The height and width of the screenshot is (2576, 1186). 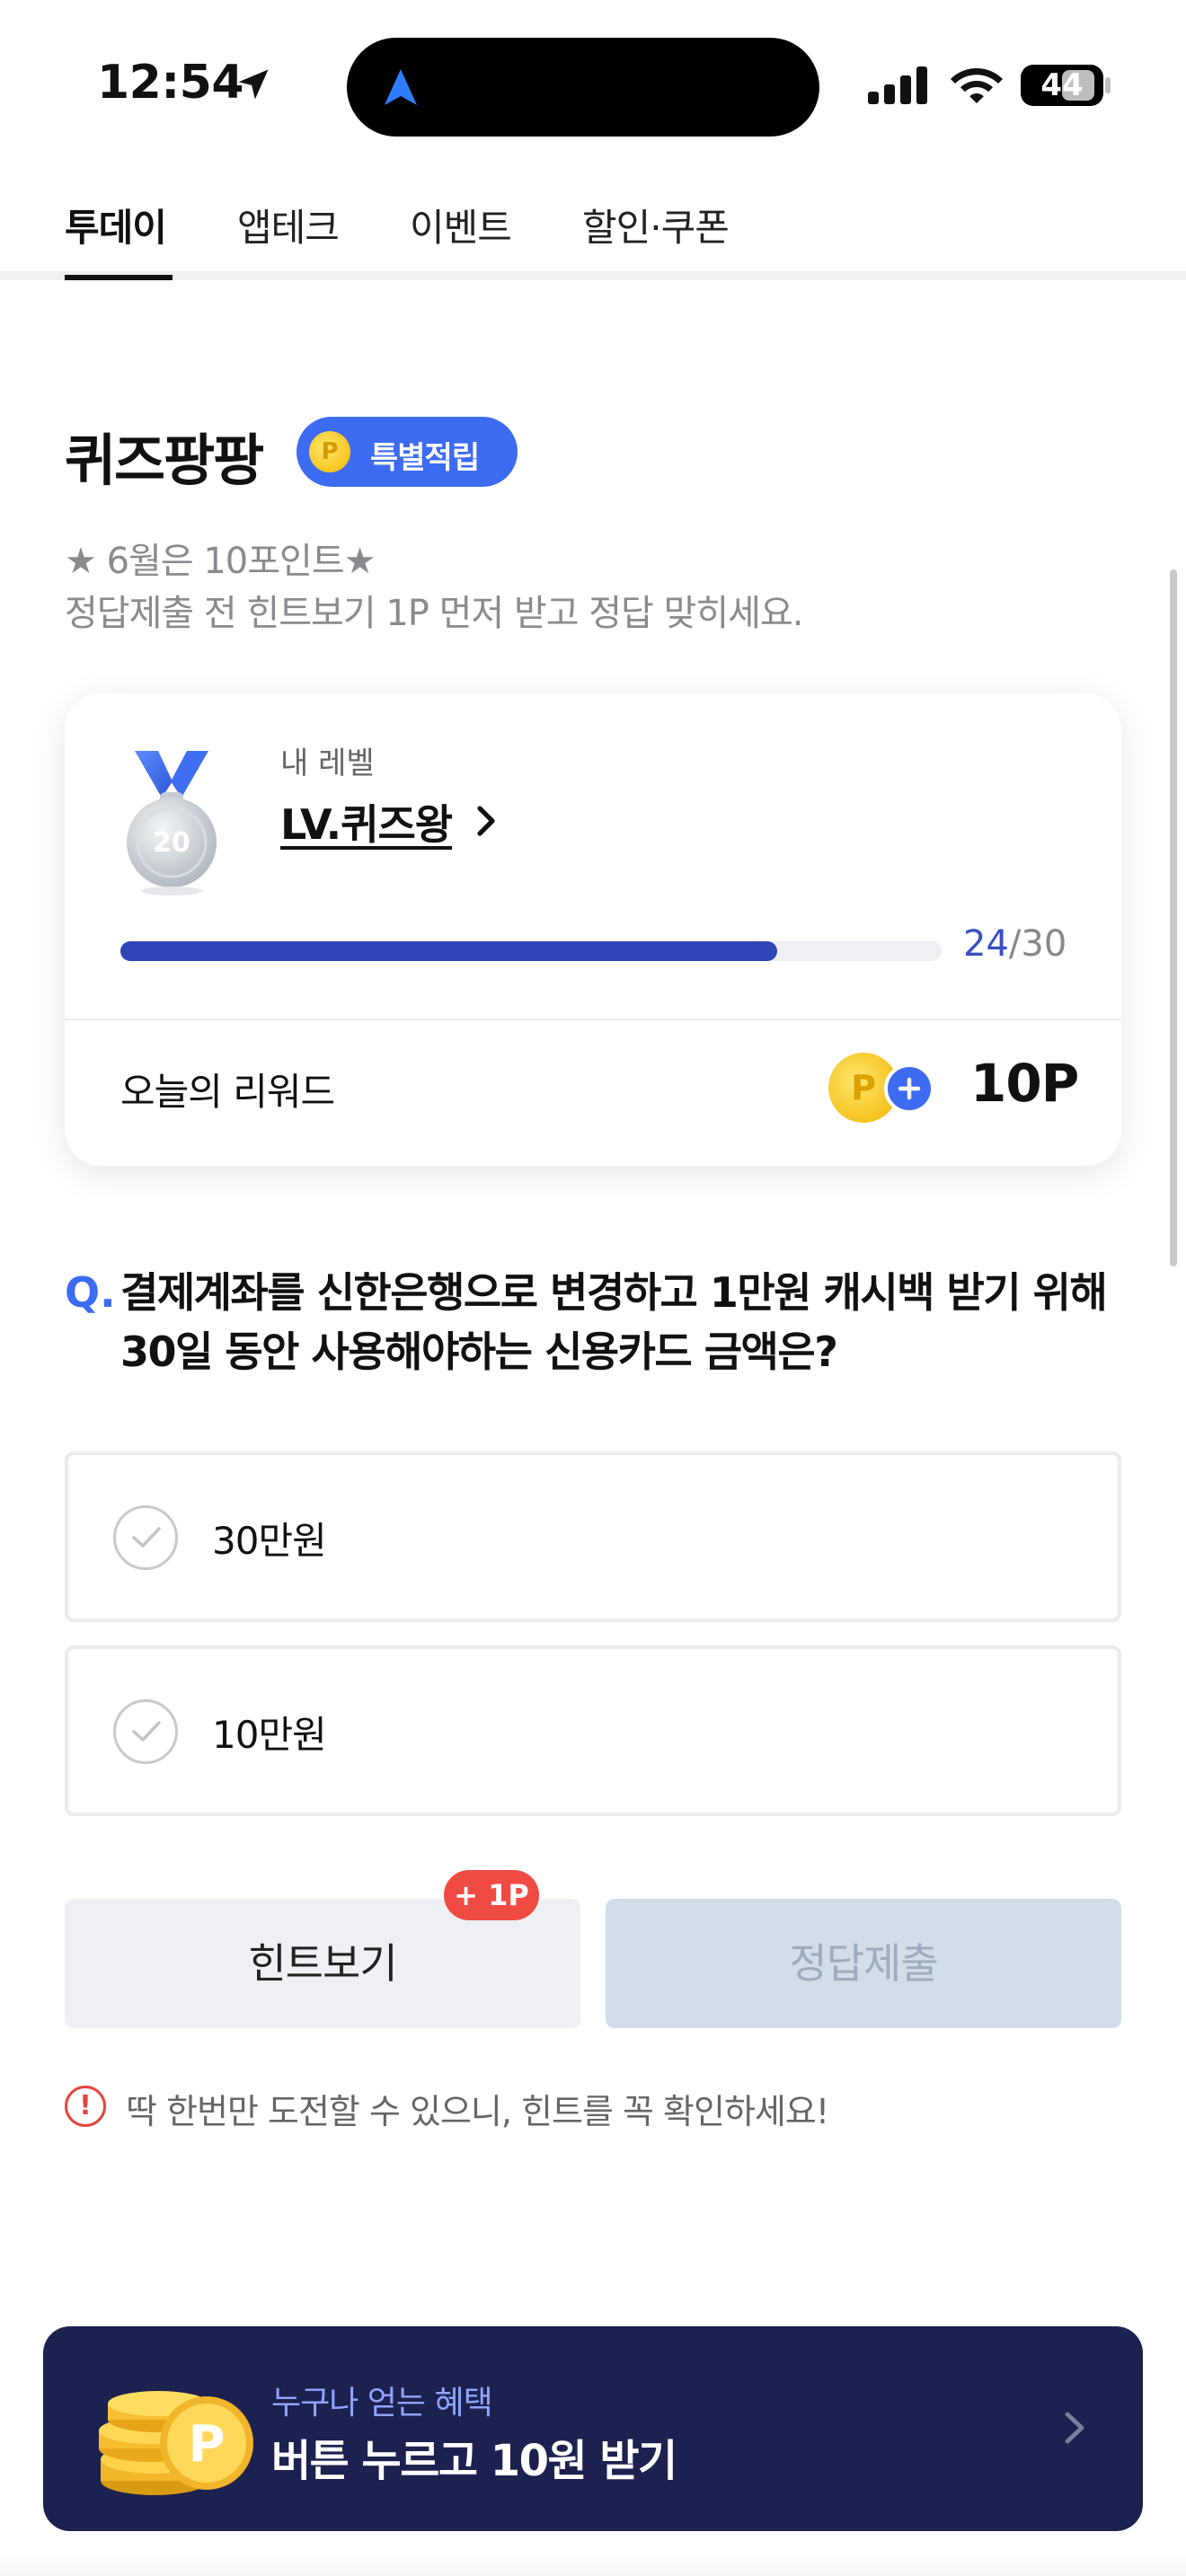 I want to click on level-progress-bar, so click(x=531, y=951).